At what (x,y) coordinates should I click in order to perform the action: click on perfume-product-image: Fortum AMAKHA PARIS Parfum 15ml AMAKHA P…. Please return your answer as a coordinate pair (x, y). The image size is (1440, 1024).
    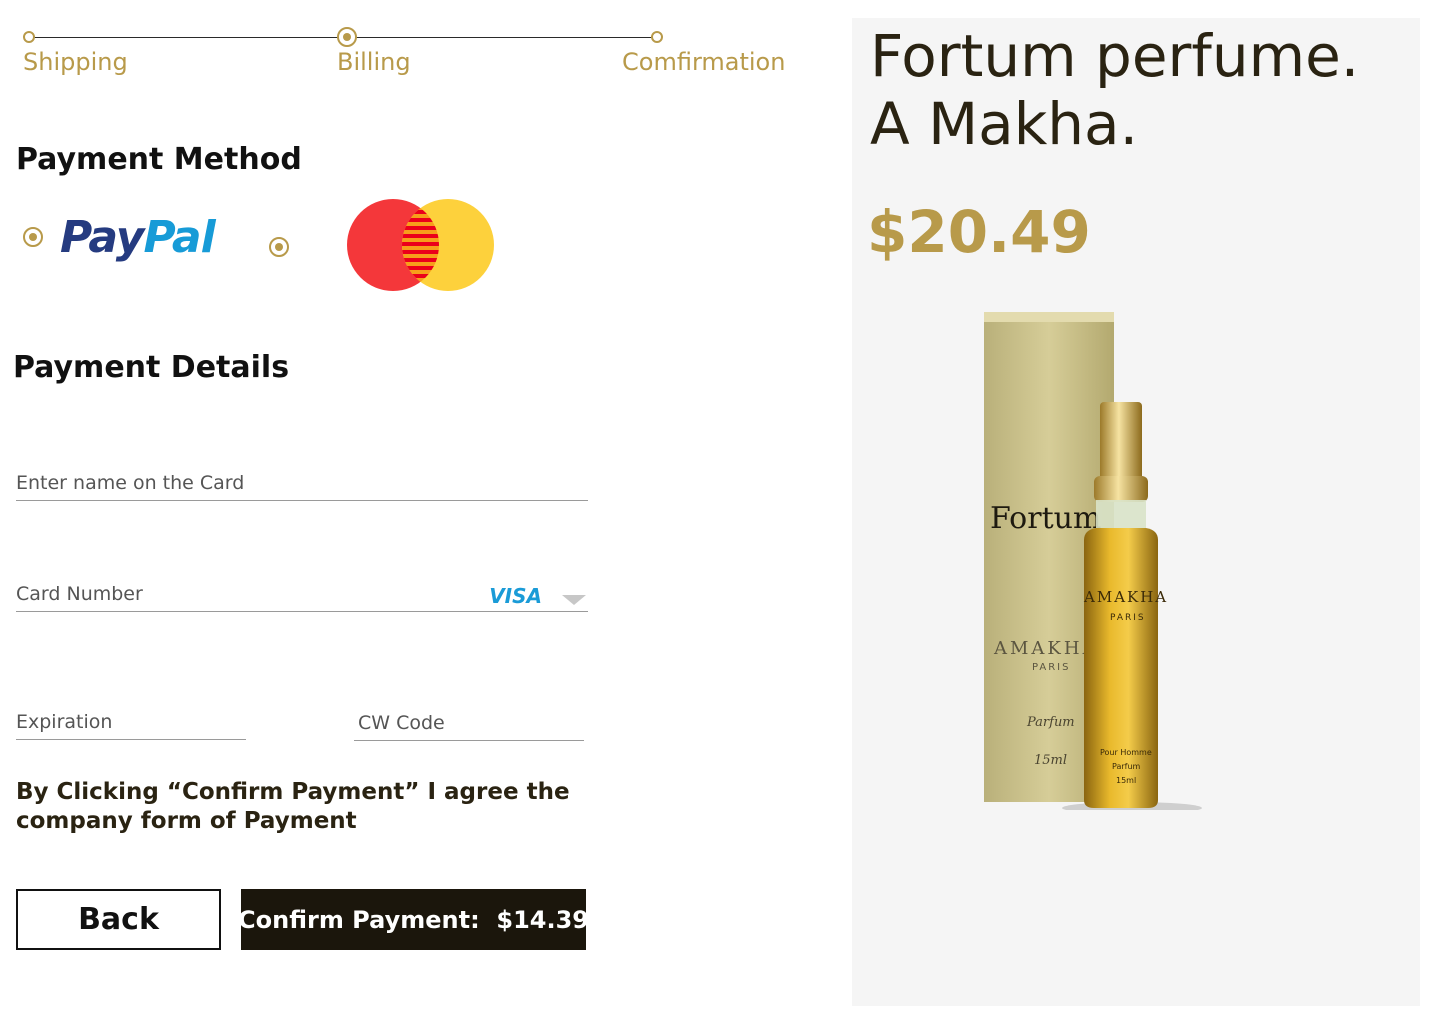
    Looking at the image, I should click on (1093, 561).